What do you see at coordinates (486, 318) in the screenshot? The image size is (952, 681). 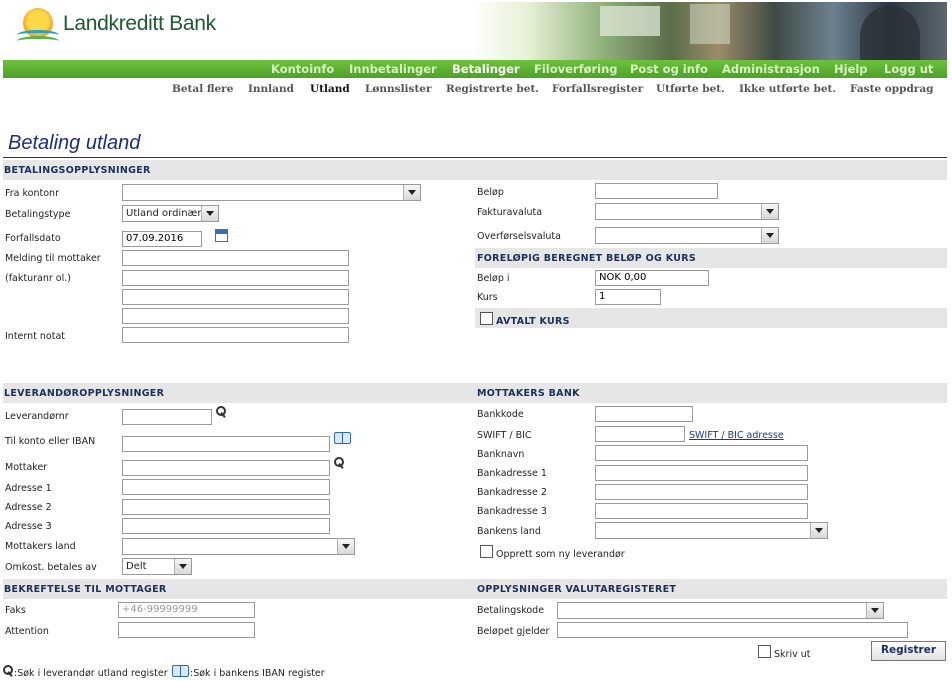 I see `avtalt-kurs-checkbox` at bounding box center [486, 318].